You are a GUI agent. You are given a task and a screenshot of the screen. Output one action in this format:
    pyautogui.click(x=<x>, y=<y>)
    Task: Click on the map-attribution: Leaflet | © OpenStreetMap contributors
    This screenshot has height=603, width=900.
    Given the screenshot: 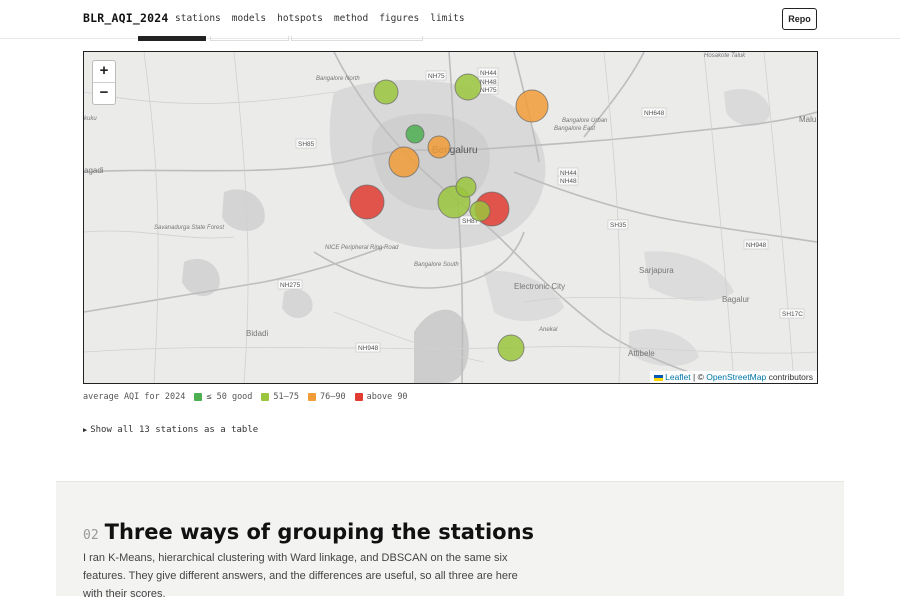 What is the action you would take?
    pyautogui.click(x=733, y=377)
    